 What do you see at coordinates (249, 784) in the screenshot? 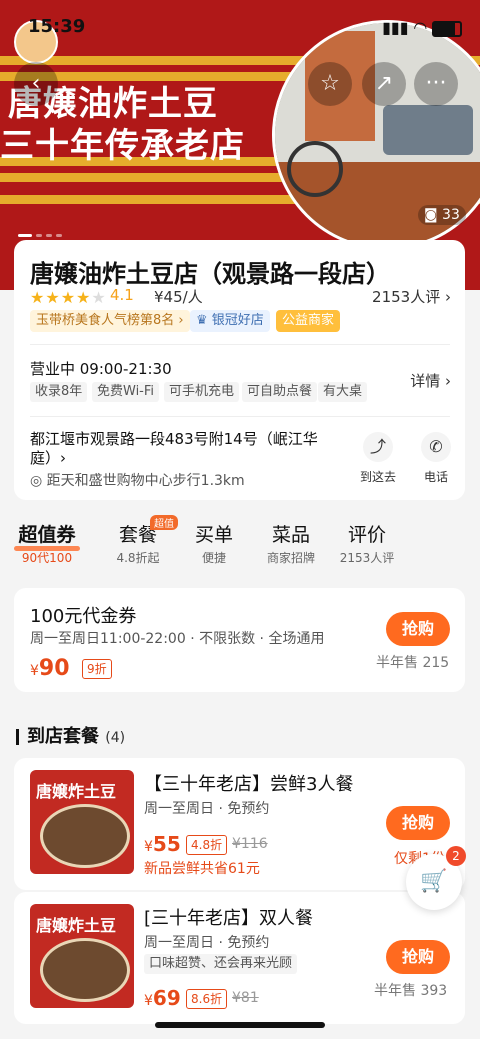
I see `package-name: 【三十年老店】尝鲜3人餐` at bounding box center [249, 784].